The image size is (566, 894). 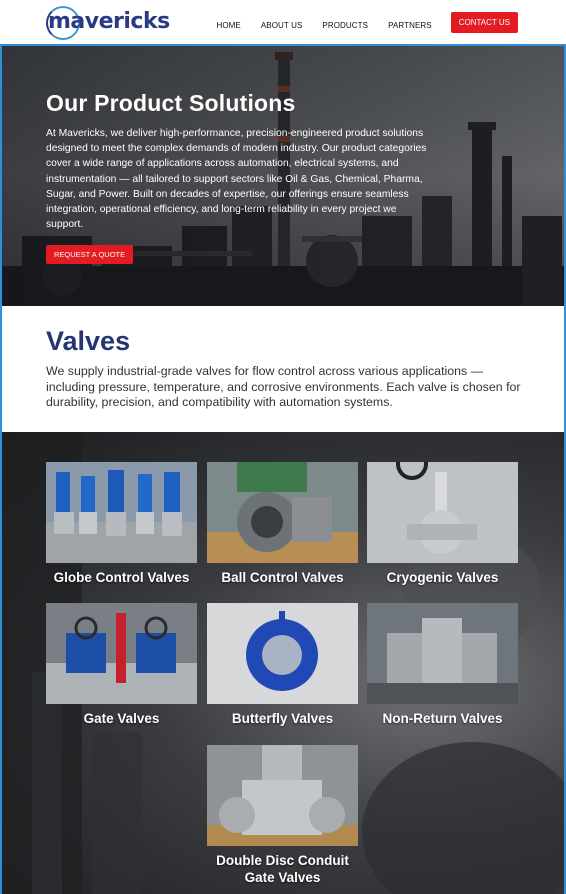 I want to click on product-card-double-disc-conduit: Double Disc Conduit Gate Valves, so click(x=282, y=815).